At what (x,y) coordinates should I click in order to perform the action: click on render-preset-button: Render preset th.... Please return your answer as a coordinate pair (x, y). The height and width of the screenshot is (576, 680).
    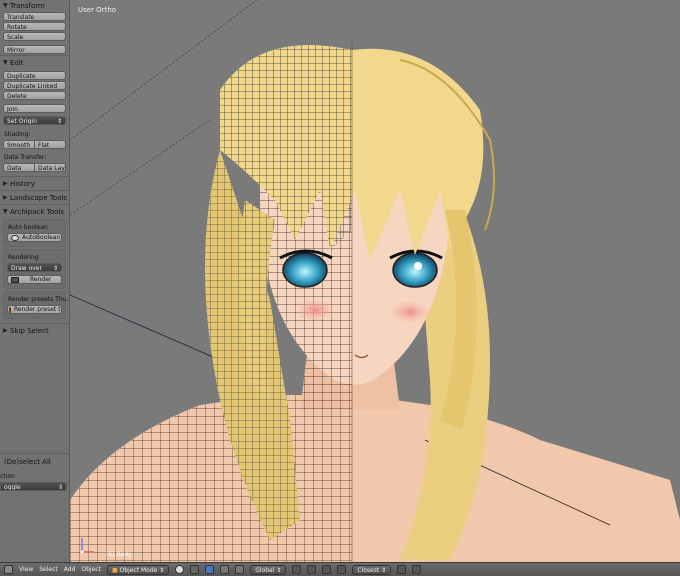
    Looking at the image, I should click on (34, 309).